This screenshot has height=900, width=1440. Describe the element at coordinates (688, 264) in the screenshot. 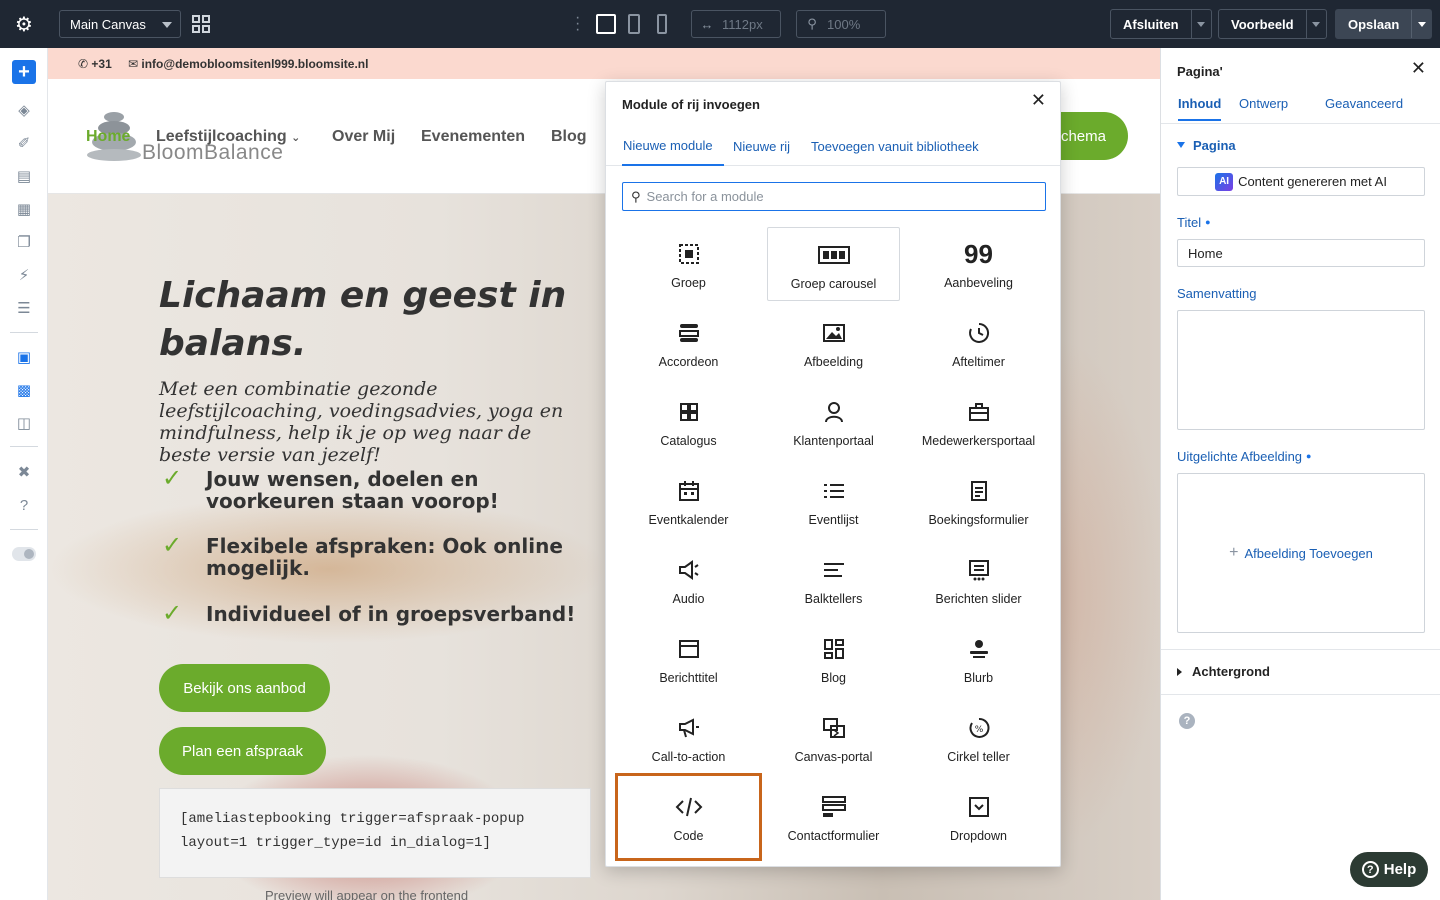

I see `module-group: Groep` at that location.